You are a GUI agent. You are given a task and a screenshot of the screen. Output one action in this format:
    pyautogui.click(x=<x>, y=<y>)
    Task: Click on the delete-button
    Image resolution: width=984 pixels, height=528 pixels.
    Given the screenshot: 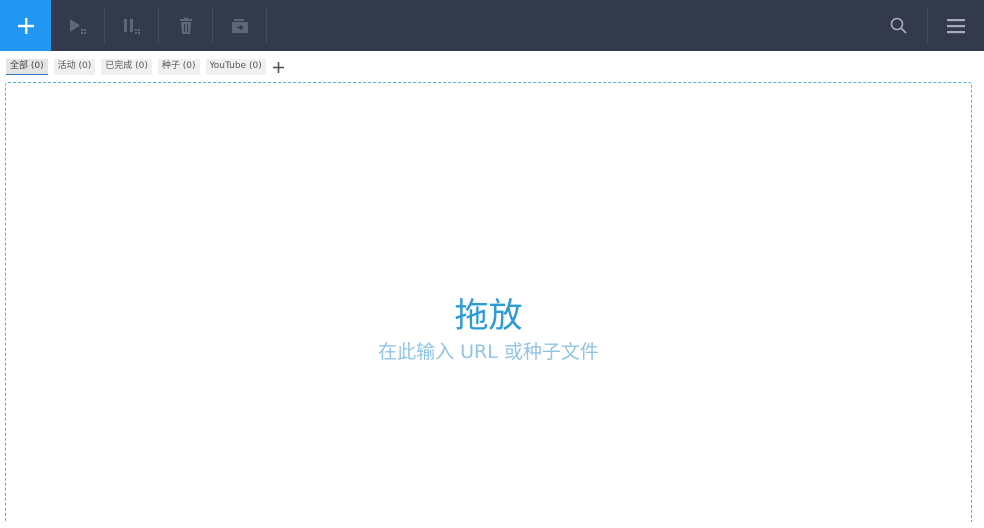 What is the action you would take?
    pyautogui.click(x=185, y=25)
    